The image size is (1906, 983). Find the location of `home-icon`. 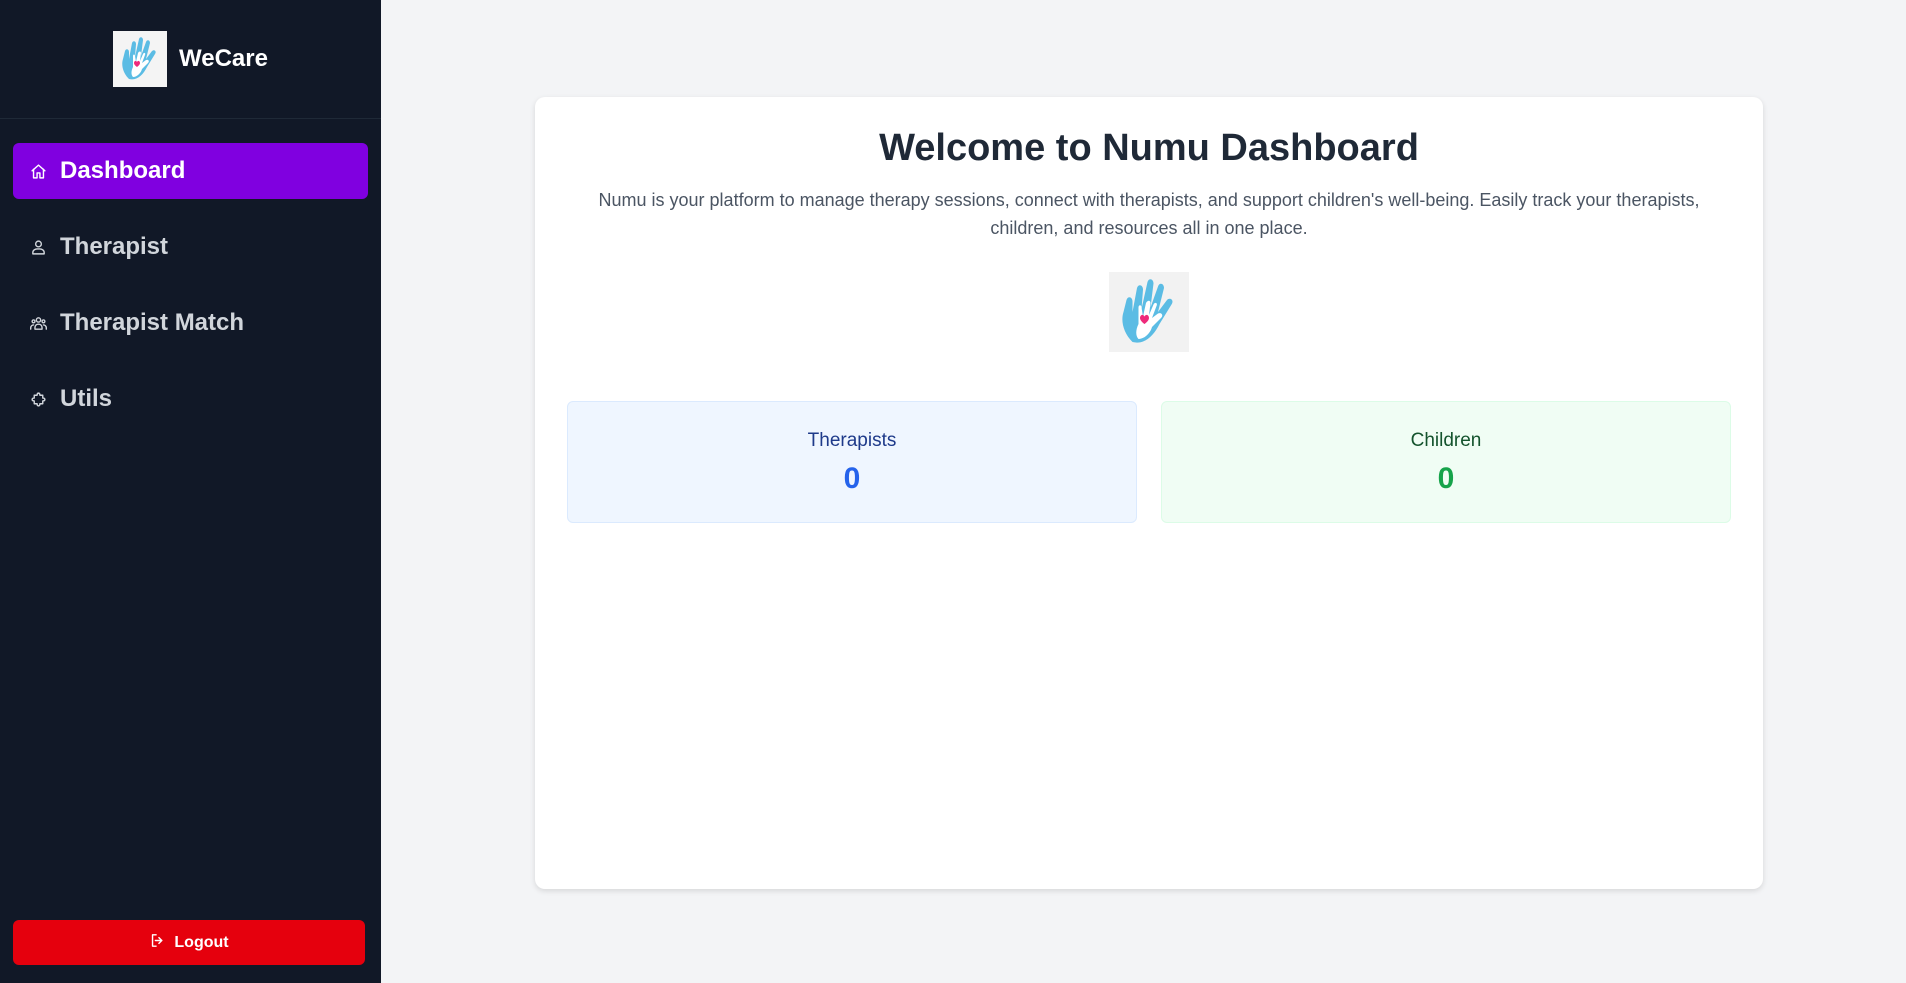

home-icon is located at coordinates (38, 171).